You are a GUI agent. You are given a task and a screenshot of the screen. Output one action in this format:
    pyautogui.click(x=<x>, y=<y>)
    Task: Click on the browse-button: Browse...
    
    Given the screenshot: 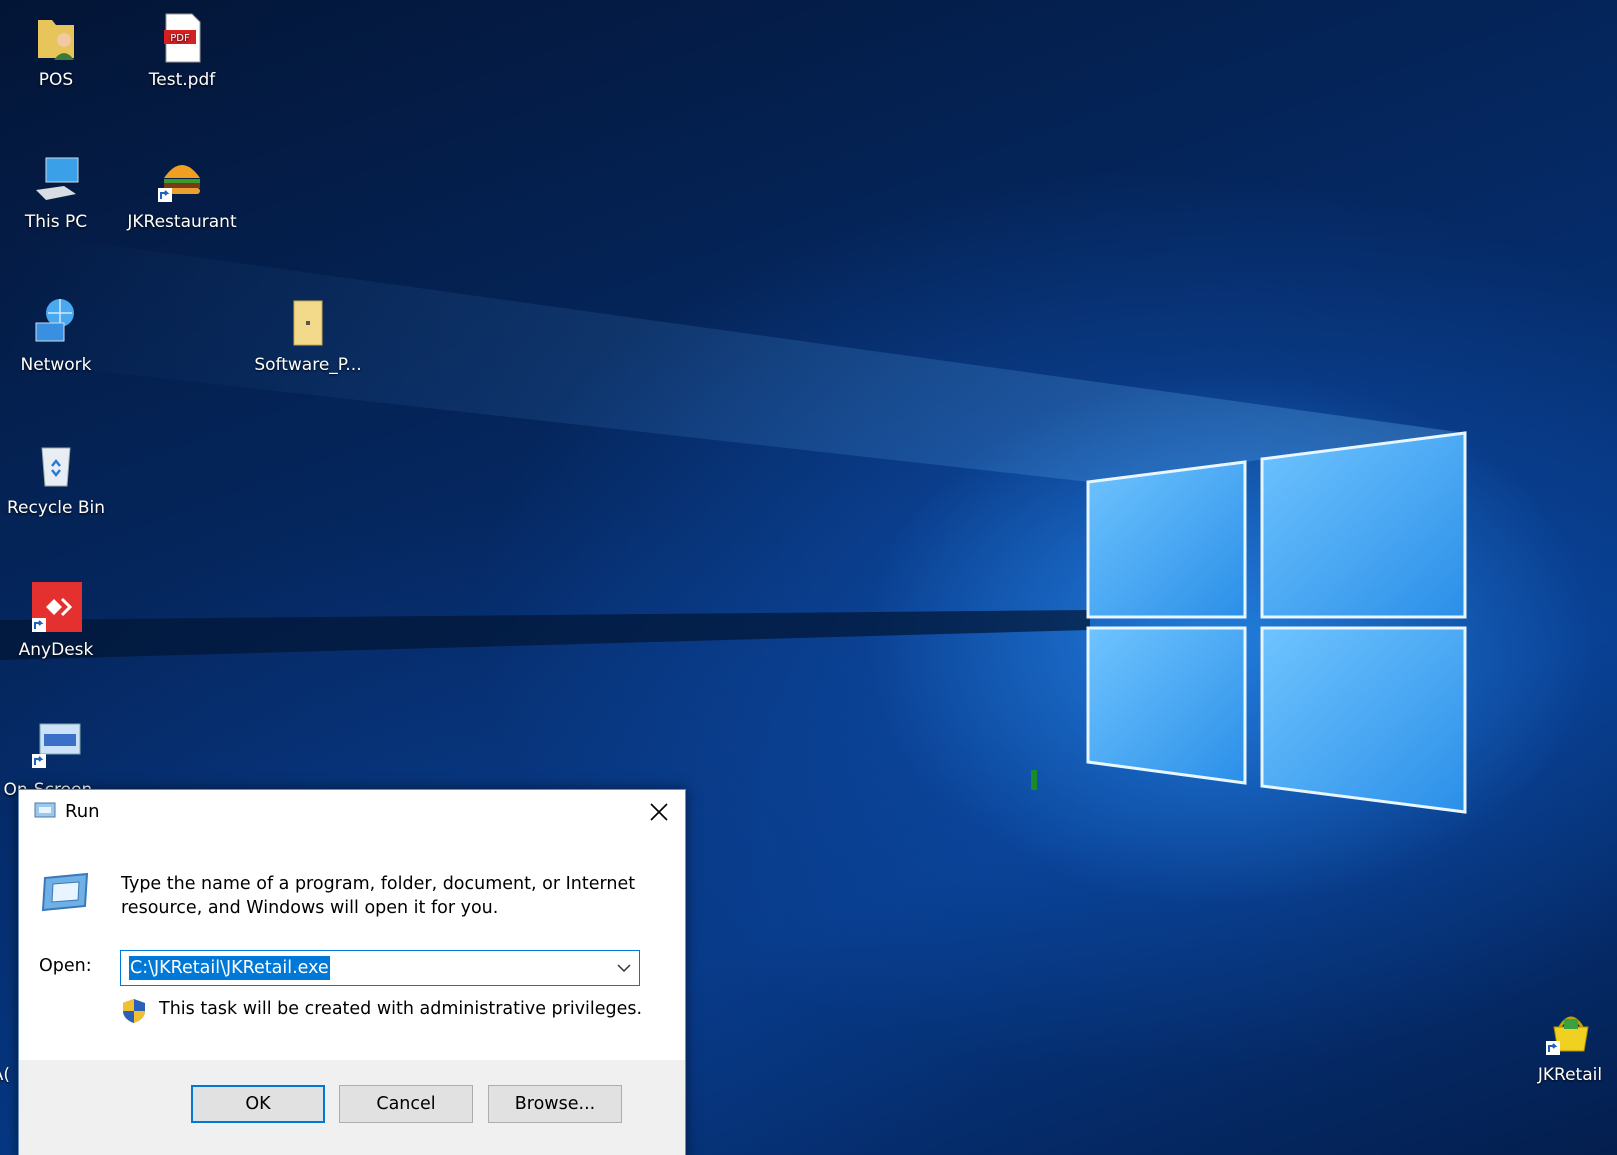 What is the action you would take?
    pyautogui.click(x=555, y=1104)
    